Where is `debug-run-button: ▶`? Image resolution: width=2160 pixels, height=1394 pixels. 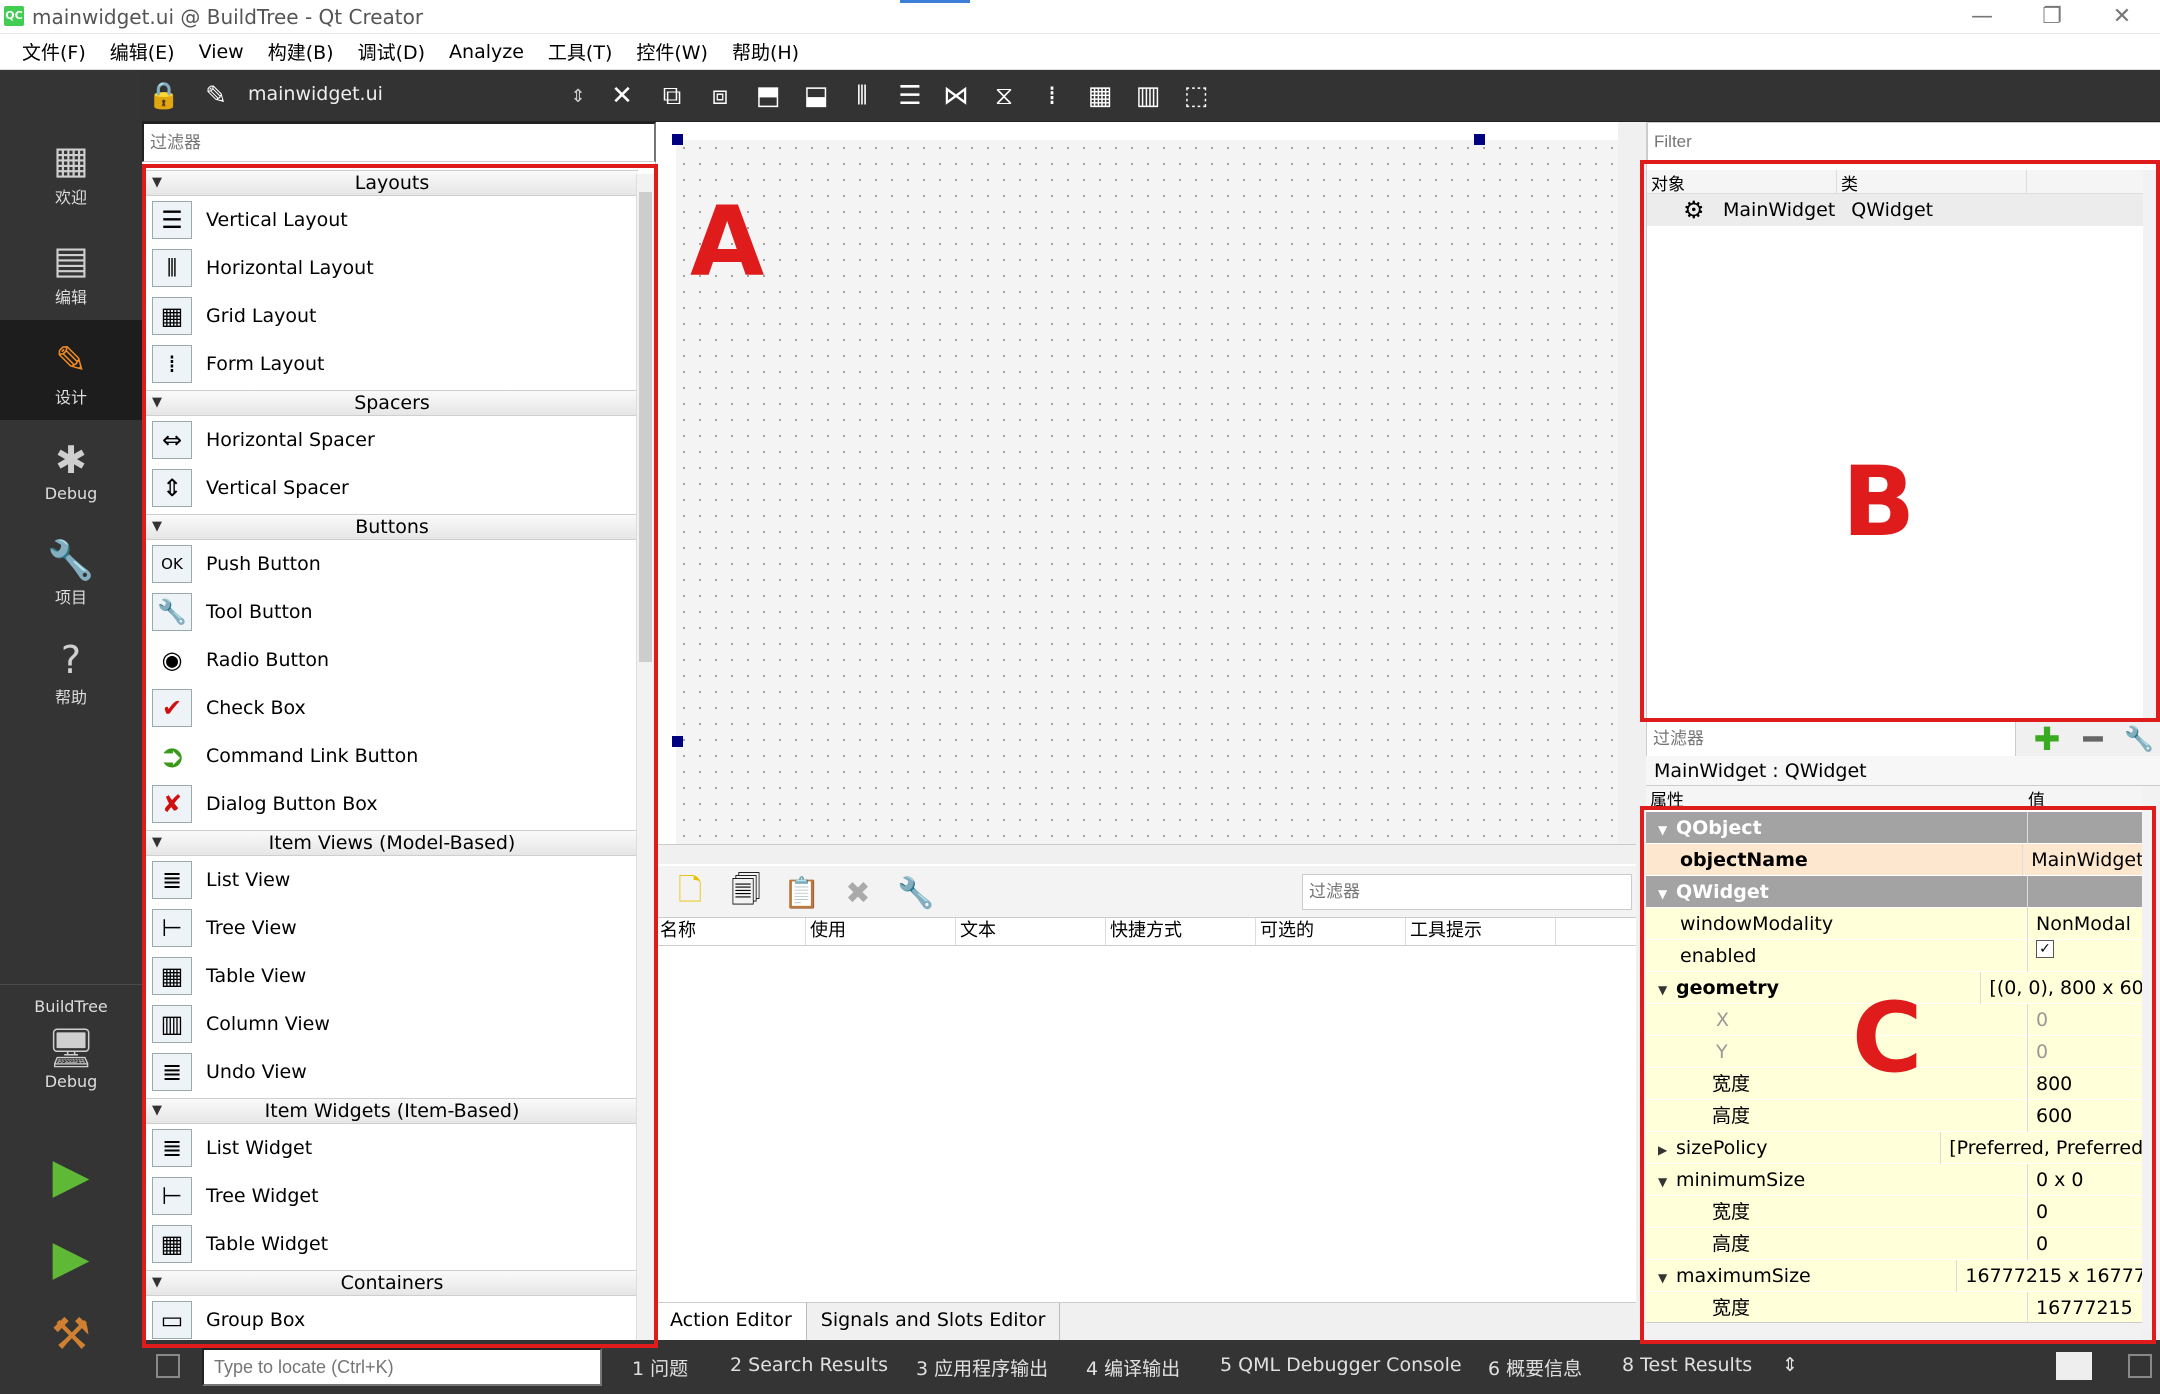
debug-run-button: ▶ is located at coordinates (71, 1258).